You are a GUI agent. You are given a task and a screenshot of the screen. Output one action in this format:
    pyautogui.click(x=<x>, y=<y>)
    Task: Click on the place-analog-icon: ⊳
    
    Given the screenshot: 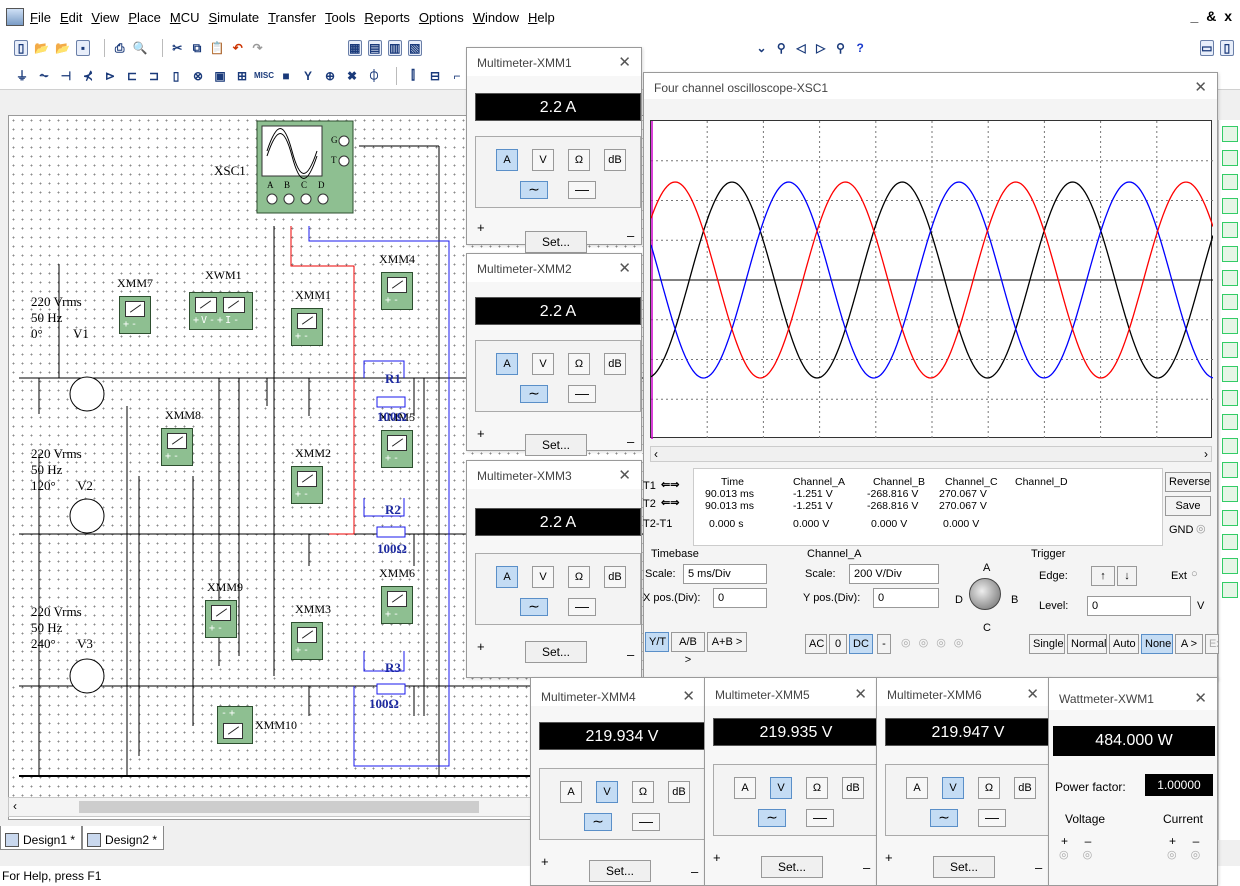 What is the action you would take?
    pyautogui.click(x=110, y=76)
    